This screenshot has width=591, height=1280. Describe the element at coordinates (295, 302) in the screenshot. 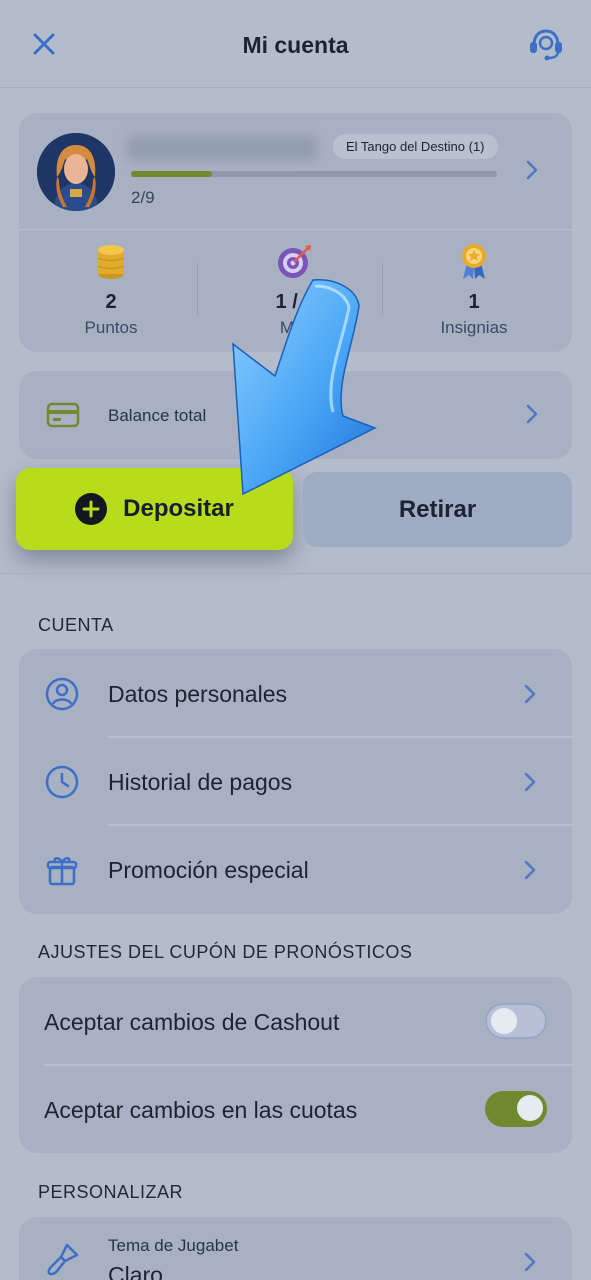

I see `stat-missions-value: 1 / 1` at that location.